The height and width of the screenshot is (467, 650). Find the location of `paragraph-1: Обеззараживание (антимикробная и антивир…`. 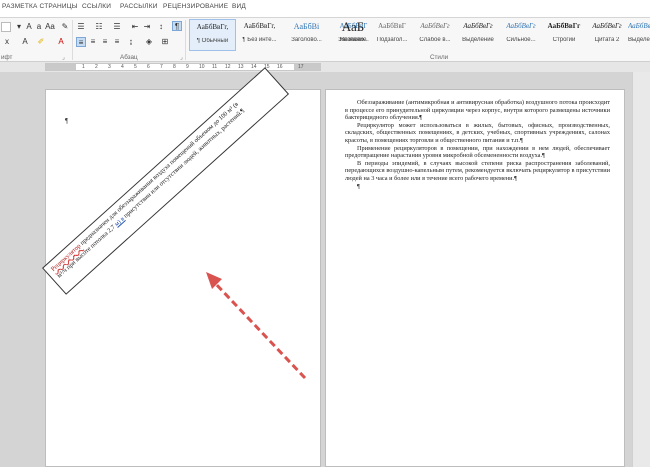

paragraph-1: Обеззараживание (антимикробная и антивир… is located at coordinates (477, 110).